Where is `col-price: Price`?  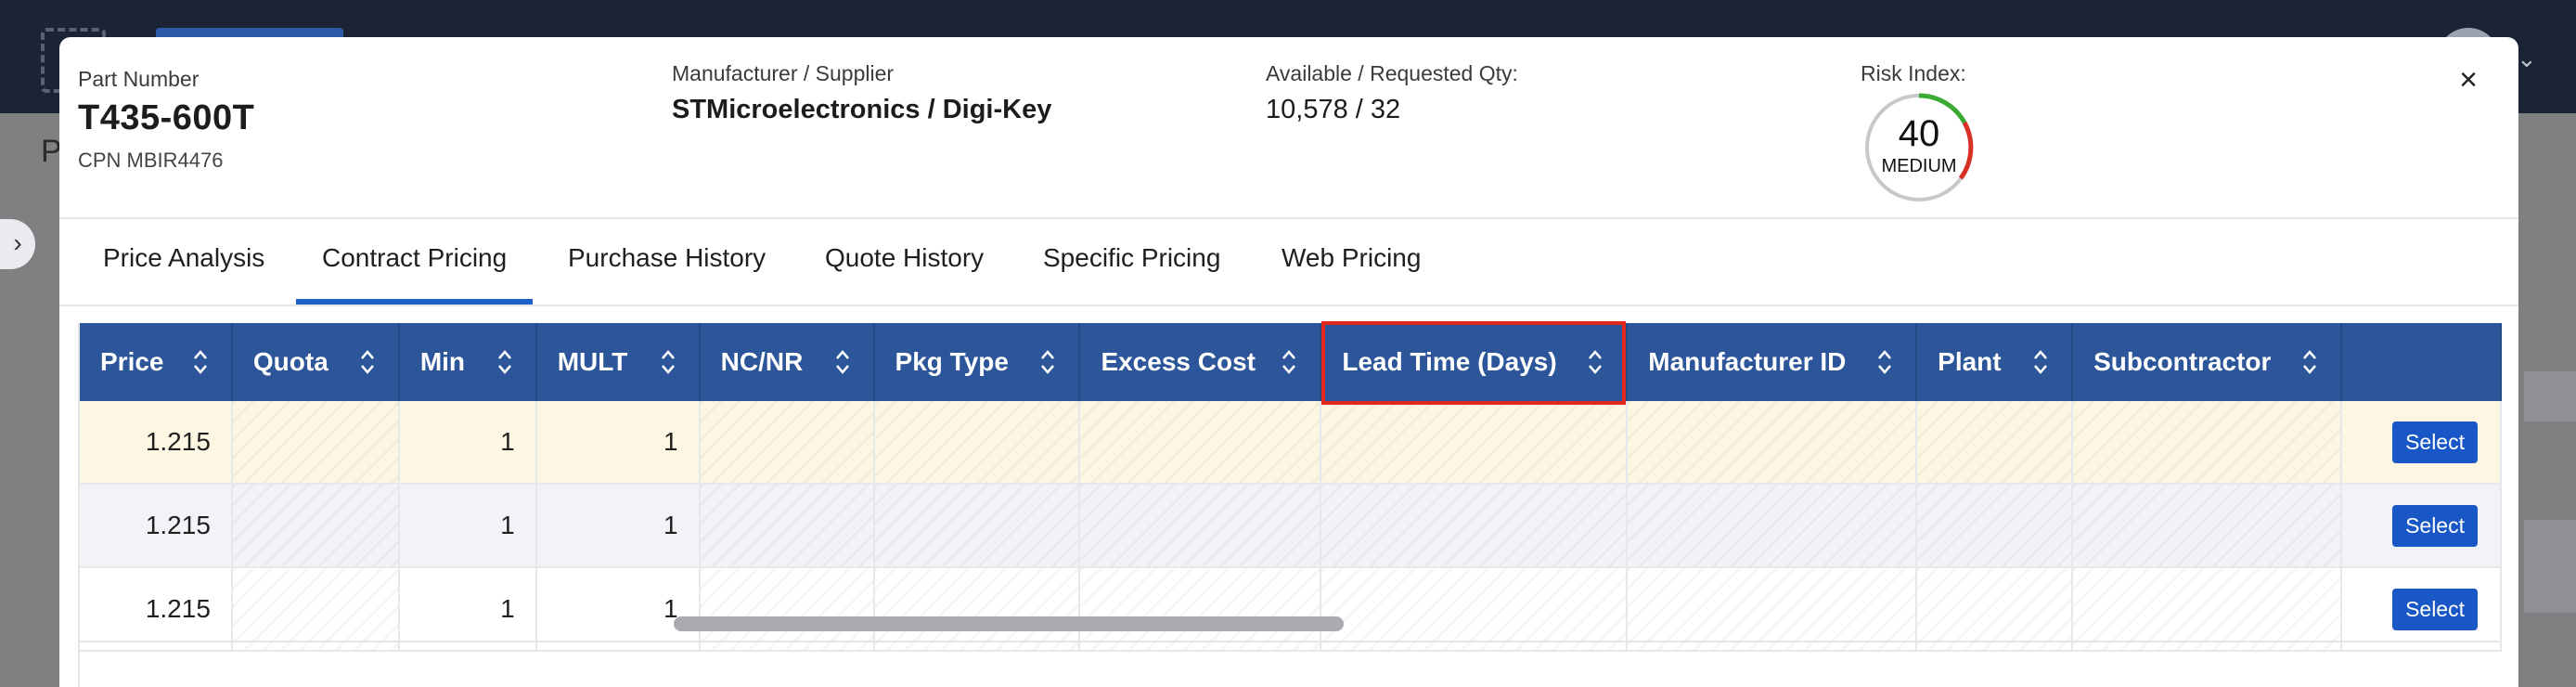
col-price: Price is located at coordinates (156, 362).